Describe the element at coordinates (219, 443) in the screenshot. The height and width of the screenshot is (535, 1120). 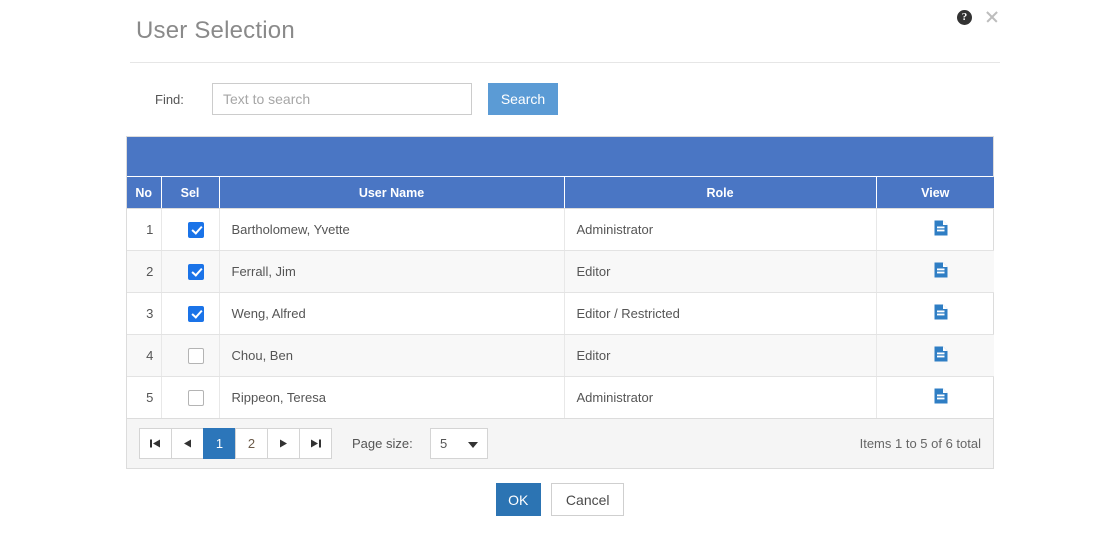
I see `pager-page-1: 1` at that location.